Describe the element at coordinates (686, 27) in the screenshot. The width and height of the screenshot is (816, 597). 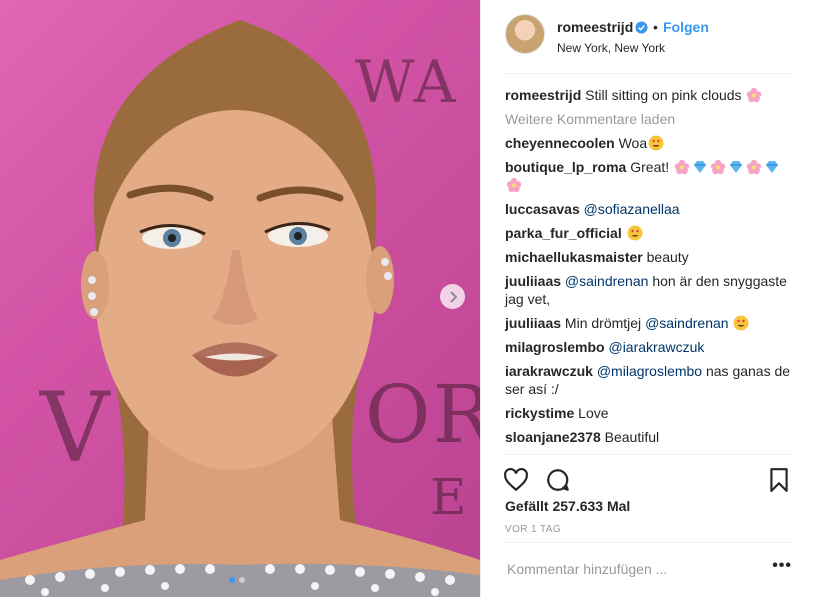
I see `follow-button: Folgen` at that location.